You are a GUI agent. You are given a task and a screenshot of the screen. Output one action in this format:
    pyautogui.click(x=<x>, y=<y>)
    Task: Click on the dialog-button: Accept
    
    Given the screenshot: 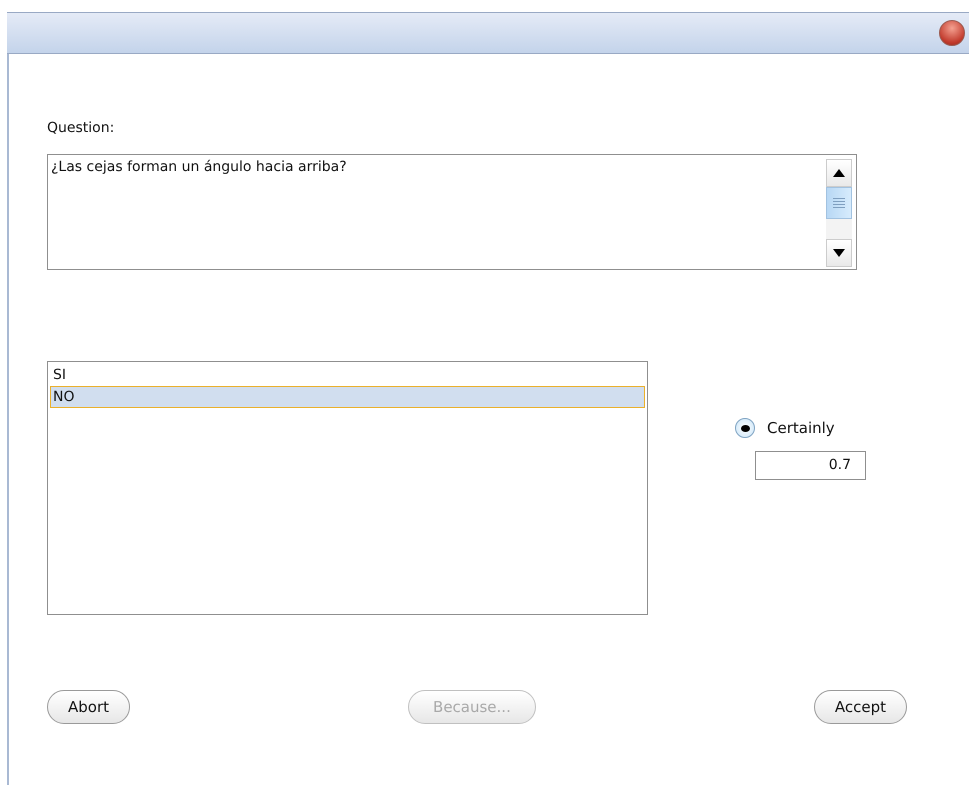 What is the action you would take?
    pyautogui.click(x=860, y=707)
    